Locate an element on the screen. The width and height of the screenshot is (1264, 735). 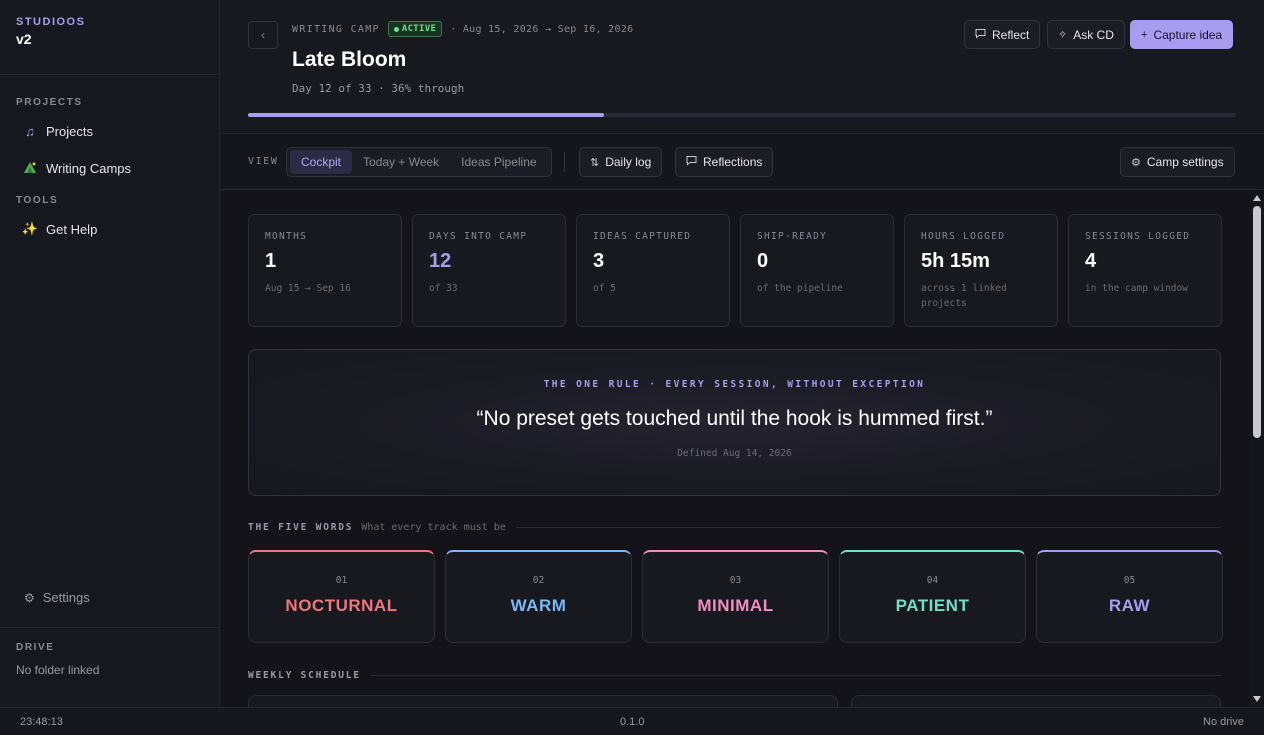
status-bar: 23:48:13 0.1.0 No drive is located at coordinates (632, 721).